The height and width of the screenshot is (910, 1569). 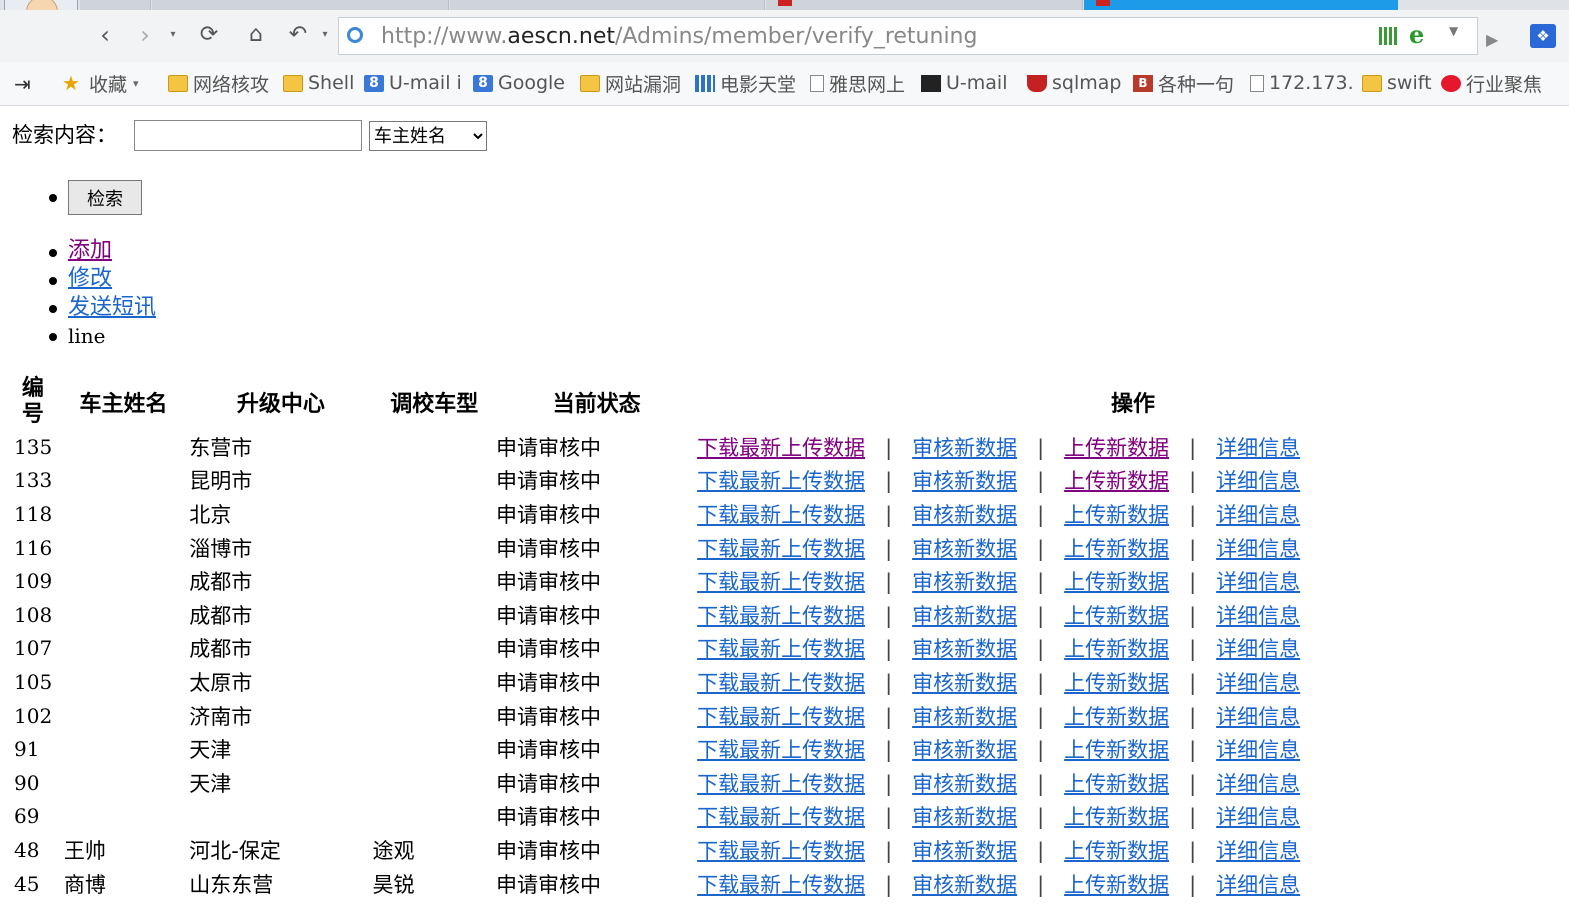 I want to click on header-status: 当前状态, so click(x=596, y=404).